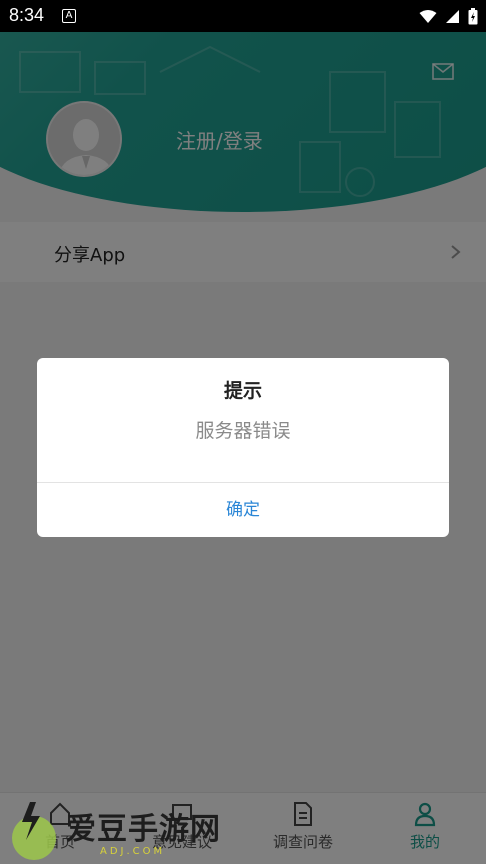 This screenshot has width=486, height=864. Describe the element at coordinates (243, 510) in the screenshot. I see `confirm-button: 确定` at that location.